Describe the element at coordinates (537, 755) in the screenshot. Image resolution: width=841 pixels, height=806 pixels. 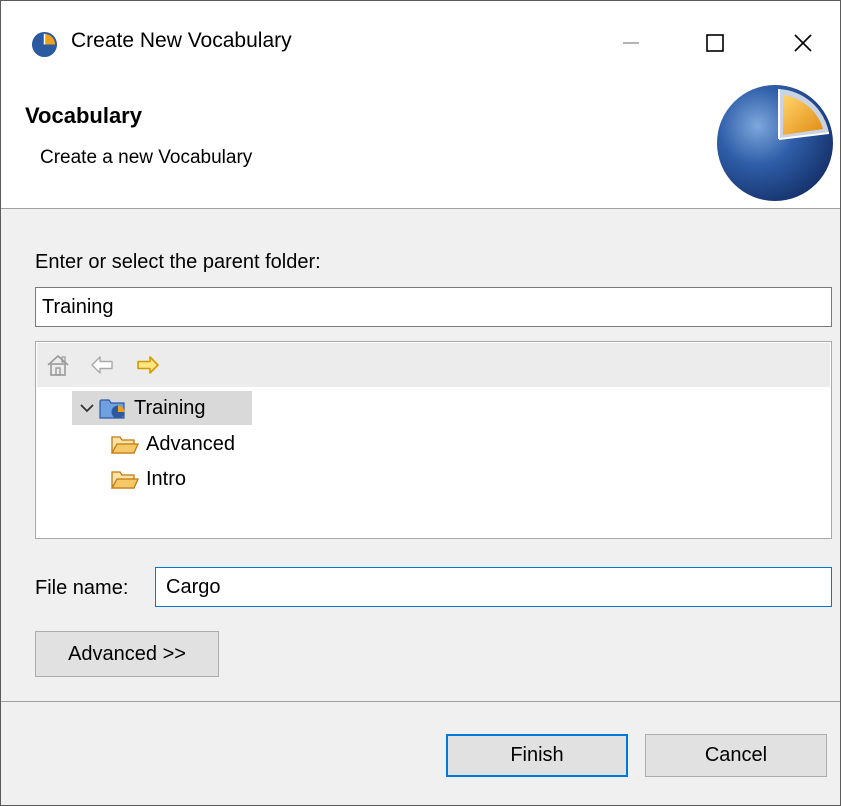
I see `finish-button: Finish` at that location.